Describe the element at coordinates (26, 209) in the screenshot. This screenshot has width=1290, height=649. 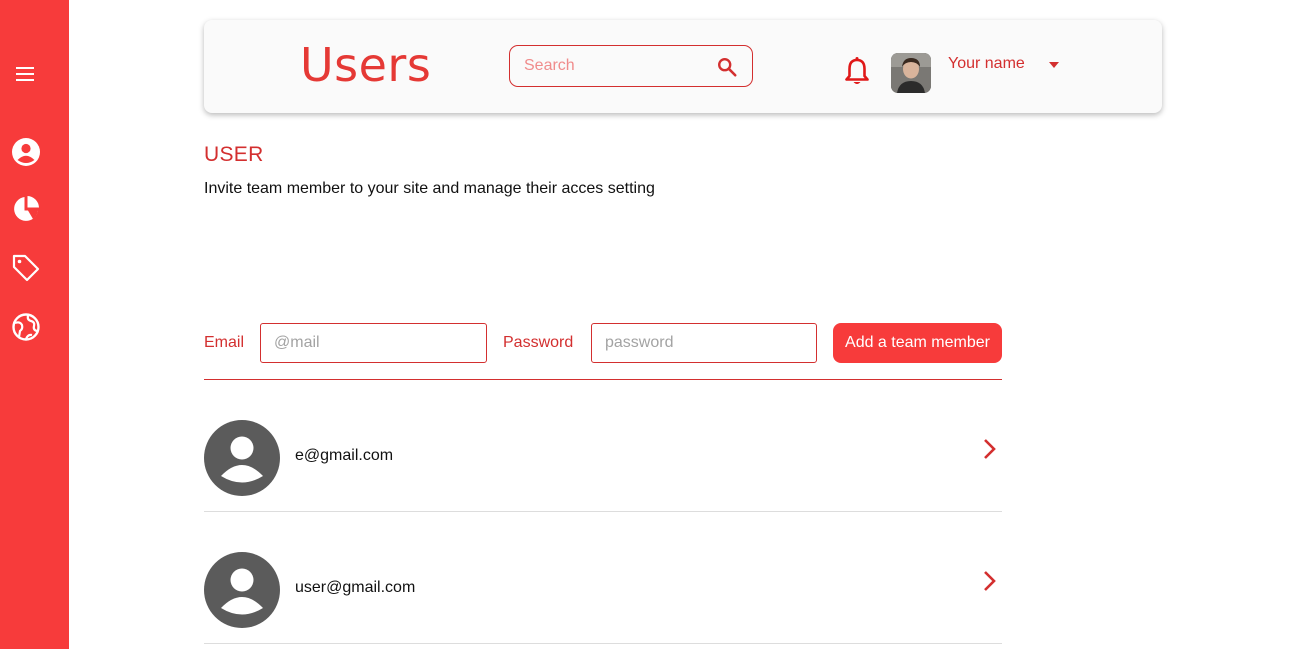
I see `pie-chart-icon` at that location.